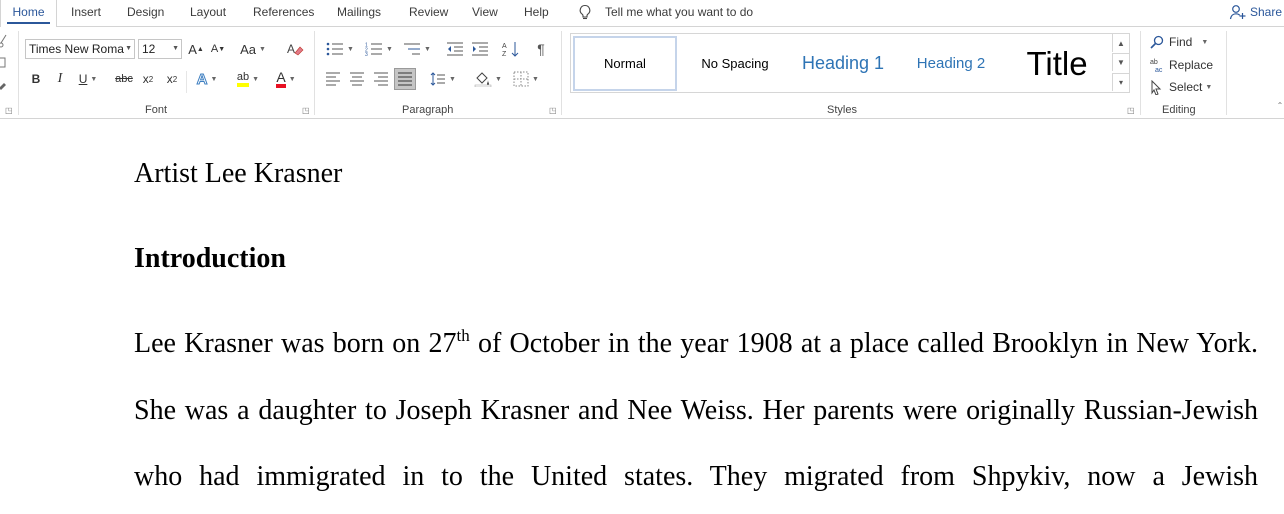  Describe the element at coordinates (222, 49) in the screenshot. I see `down-arrow-icon: ▼` at that location.